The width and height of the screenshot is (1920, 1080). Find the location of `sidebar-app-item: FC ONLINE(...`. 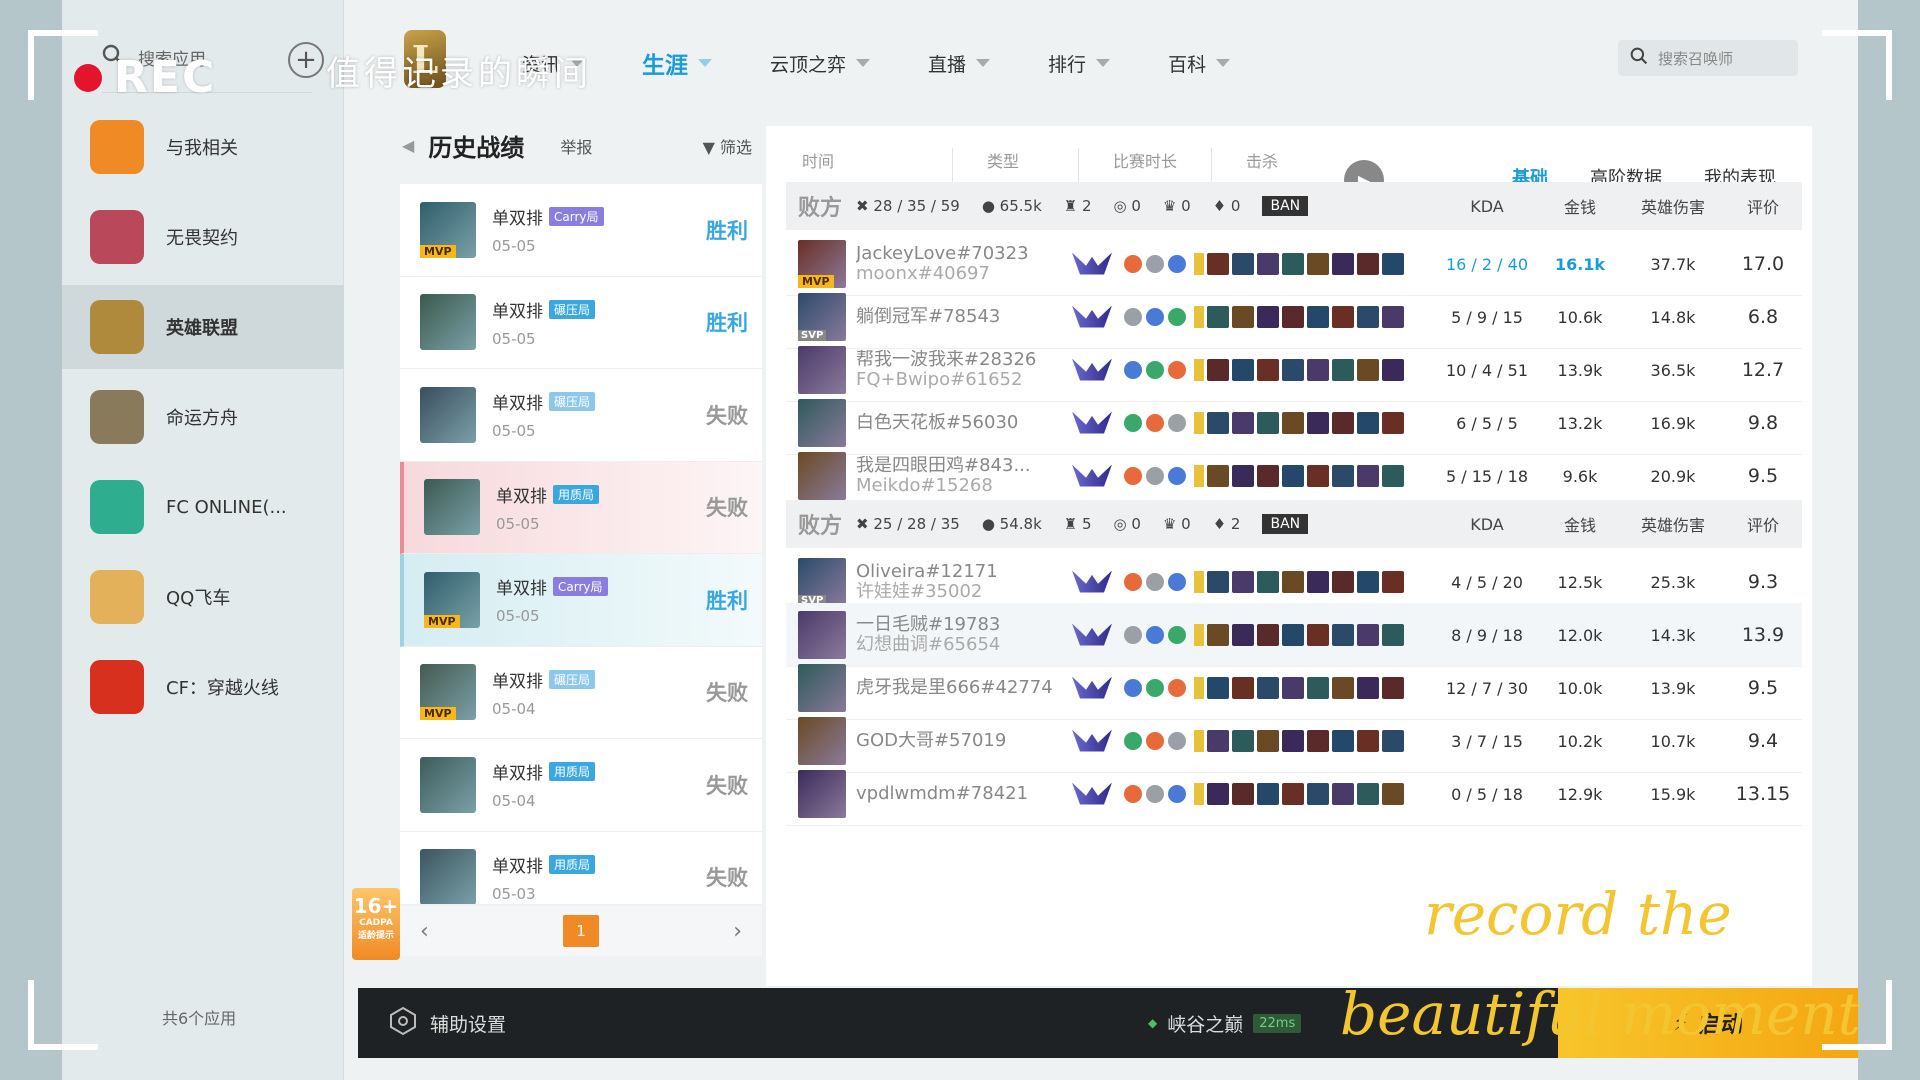

sidebar-app-item: FC ONLINE(... is located at coordinates (203, 507).